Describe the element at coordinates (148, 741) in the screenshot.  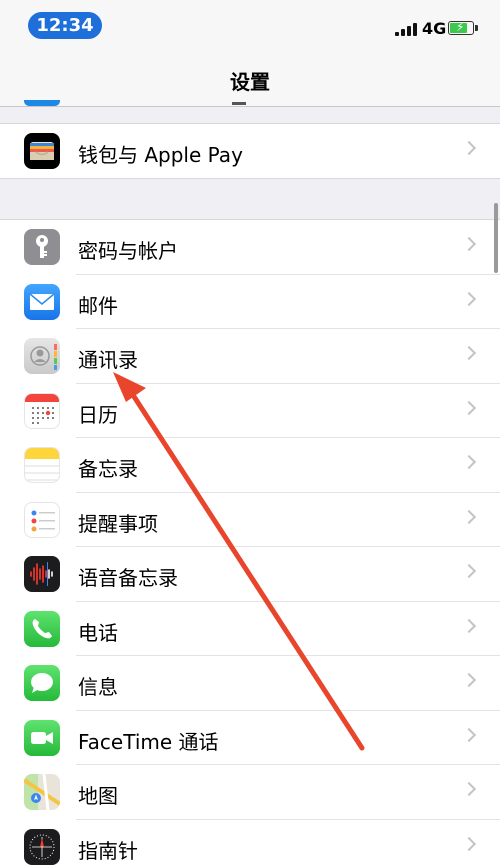
I see `settings-row-label: FaceTime 通话` at that location.